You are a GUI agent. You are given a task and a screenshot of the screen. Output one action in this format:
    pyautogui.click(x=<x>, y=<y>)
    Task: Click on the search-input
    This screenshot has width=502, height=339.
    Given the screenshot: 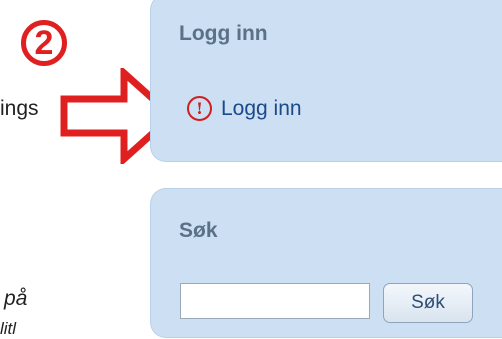 What is the action you would take?
    pyautogui.click(x=275, y=301)
    